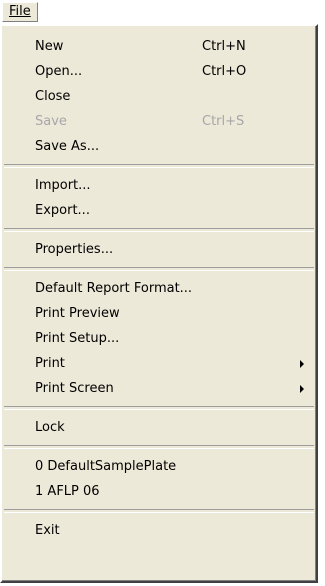 This screenshot has height=586, width=325. I want to click on menu-item-new-label: New, so click(49, 46).